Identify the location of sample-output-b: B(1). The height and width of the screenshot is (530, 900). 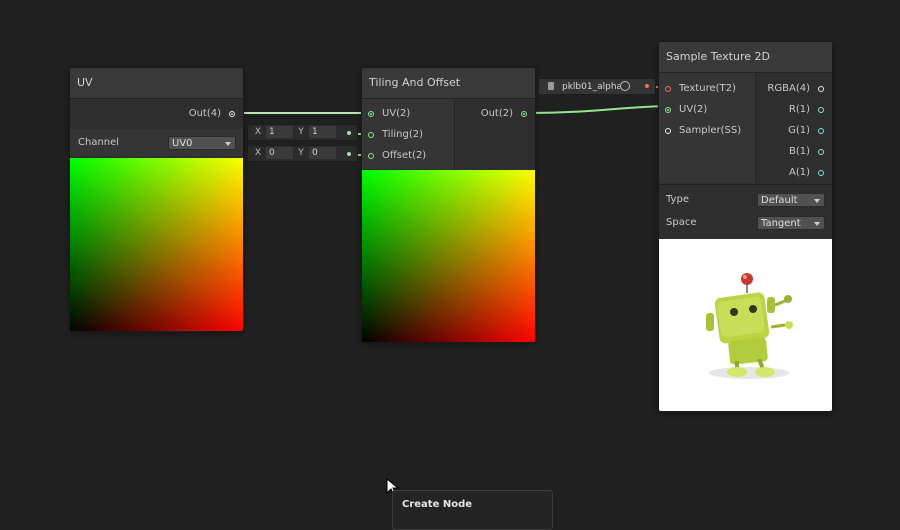
(806, 152).